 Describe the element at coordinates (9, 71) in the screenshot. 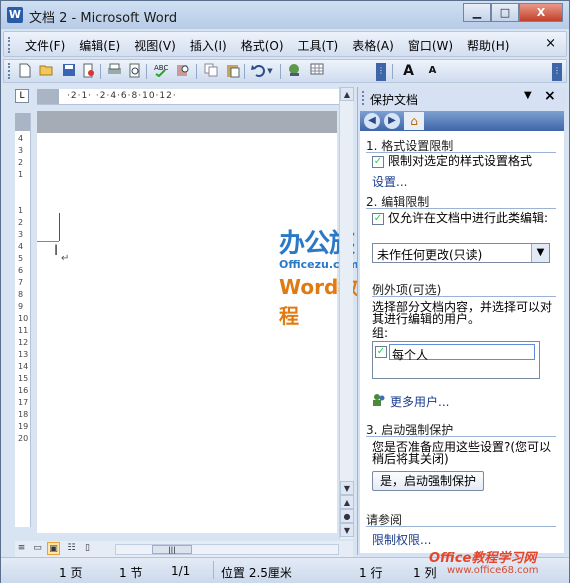

I see `toolbar-grip` at that location.